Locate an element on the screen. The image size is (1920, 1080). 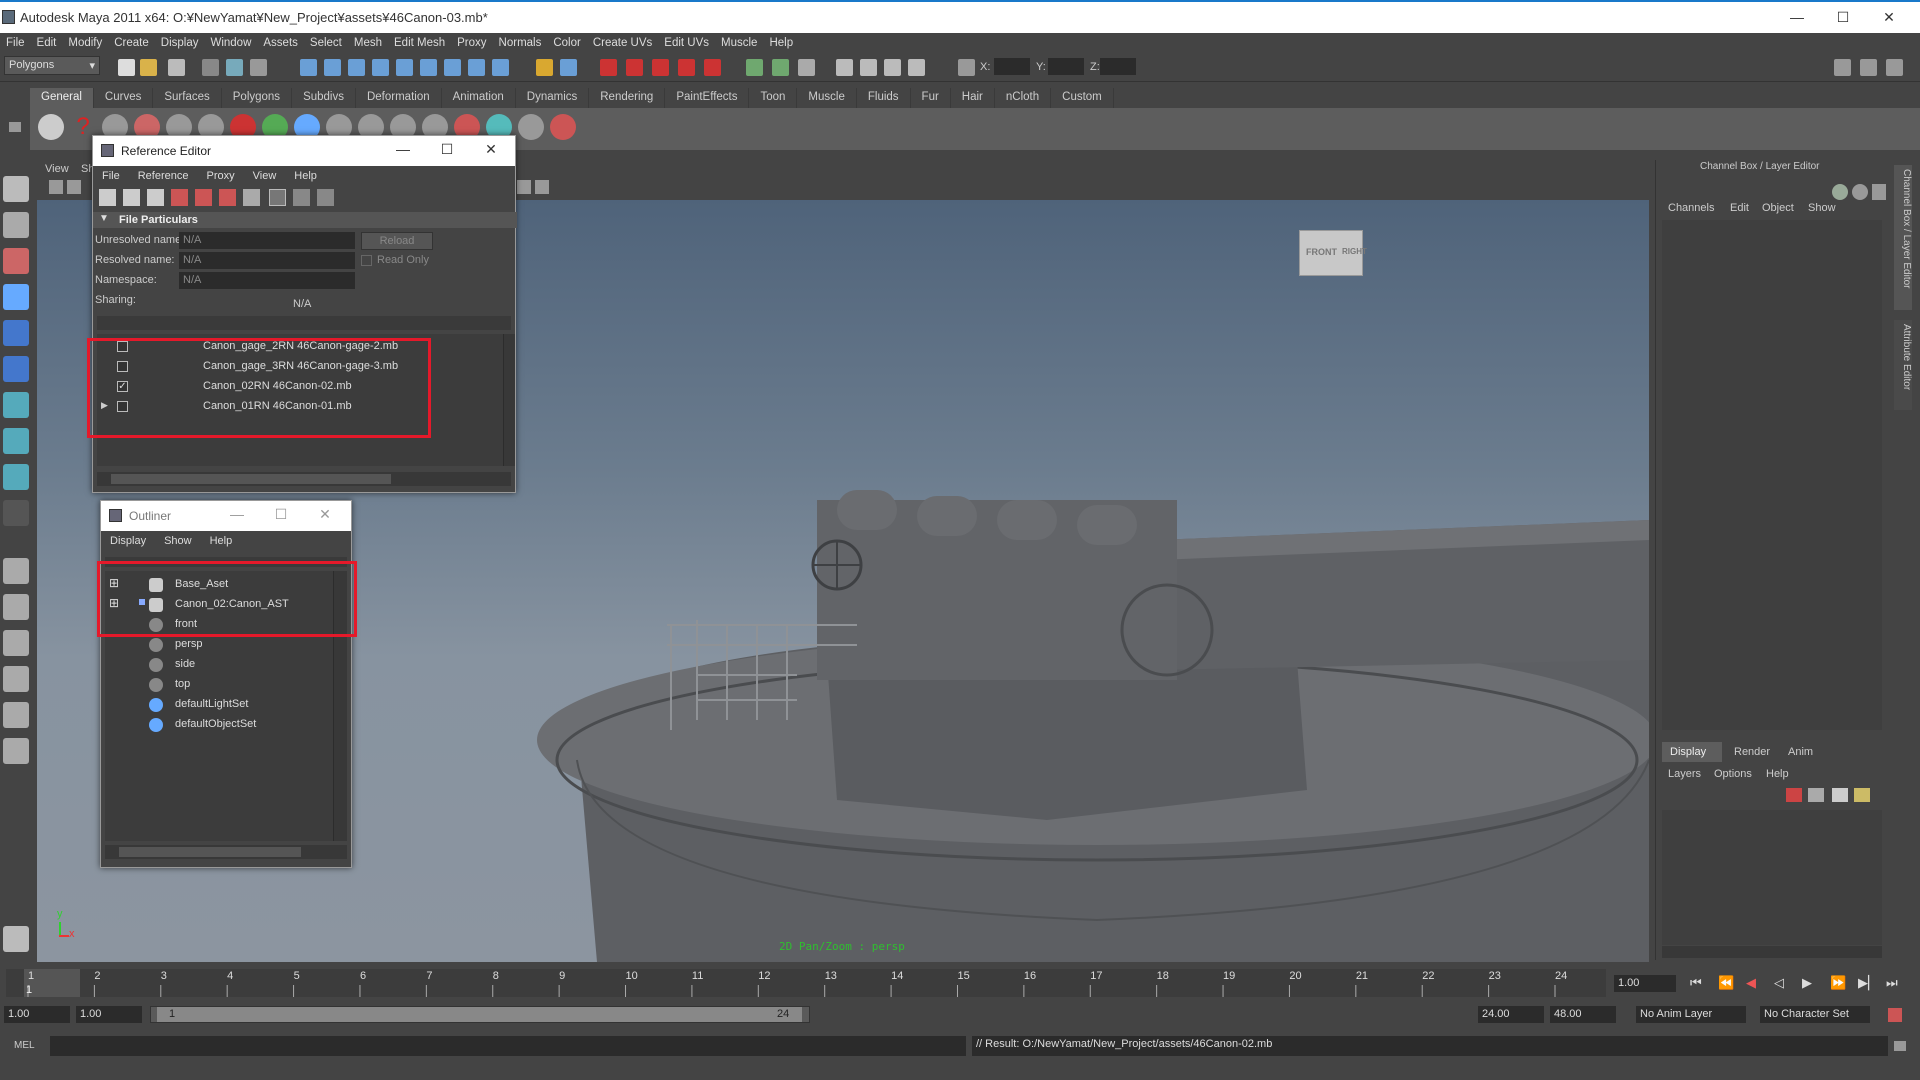
playback-end-field: 24.00 is located at coordinates (1511, 1014).